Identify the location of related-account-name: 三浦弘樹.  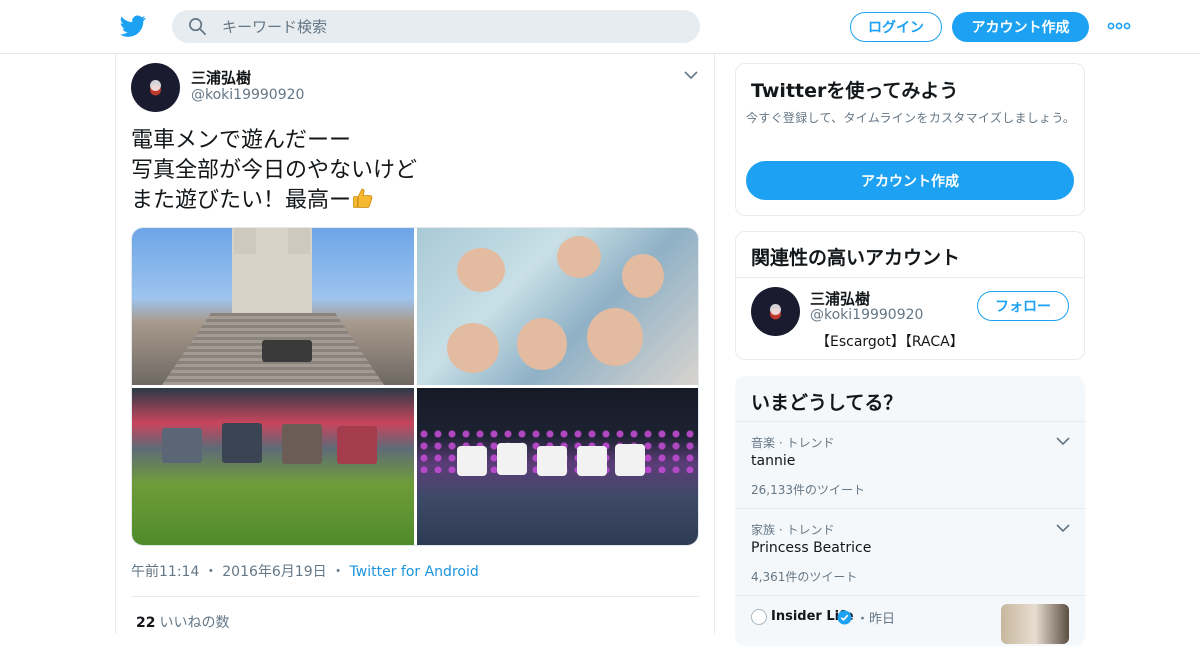
(840, 298).